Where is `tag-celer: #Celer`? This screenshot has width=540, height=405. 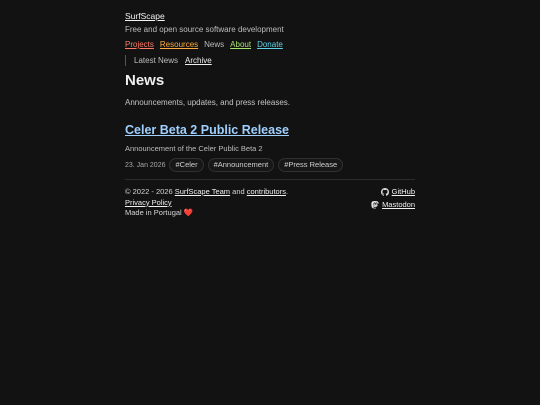
tag-celer: #Celer is located at coordinates (186, 165).